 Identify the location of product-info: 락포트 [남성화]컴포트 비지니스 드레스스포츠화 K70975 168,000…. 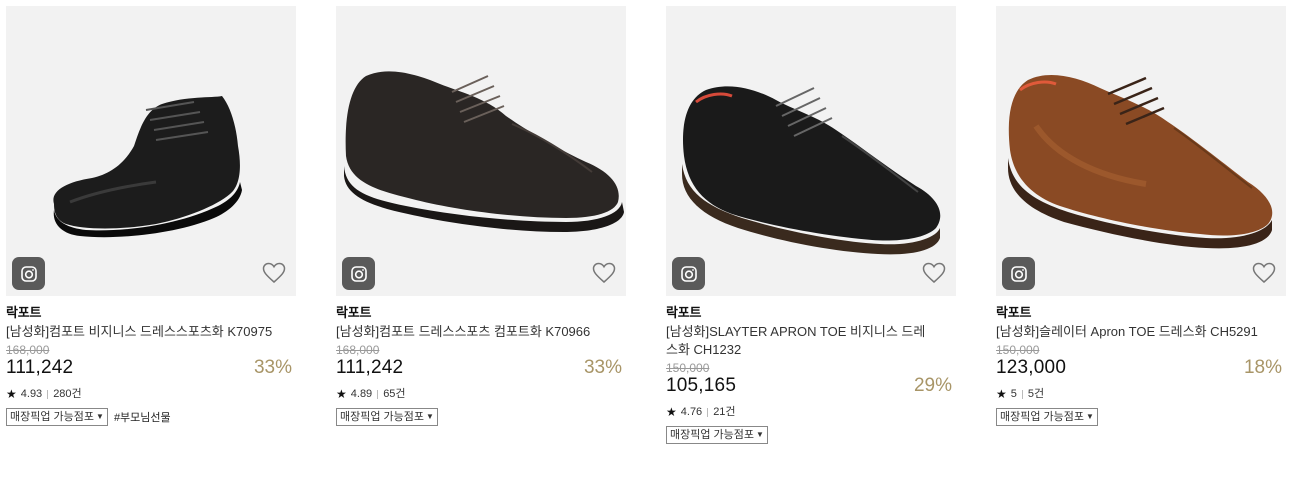
(152, 361).